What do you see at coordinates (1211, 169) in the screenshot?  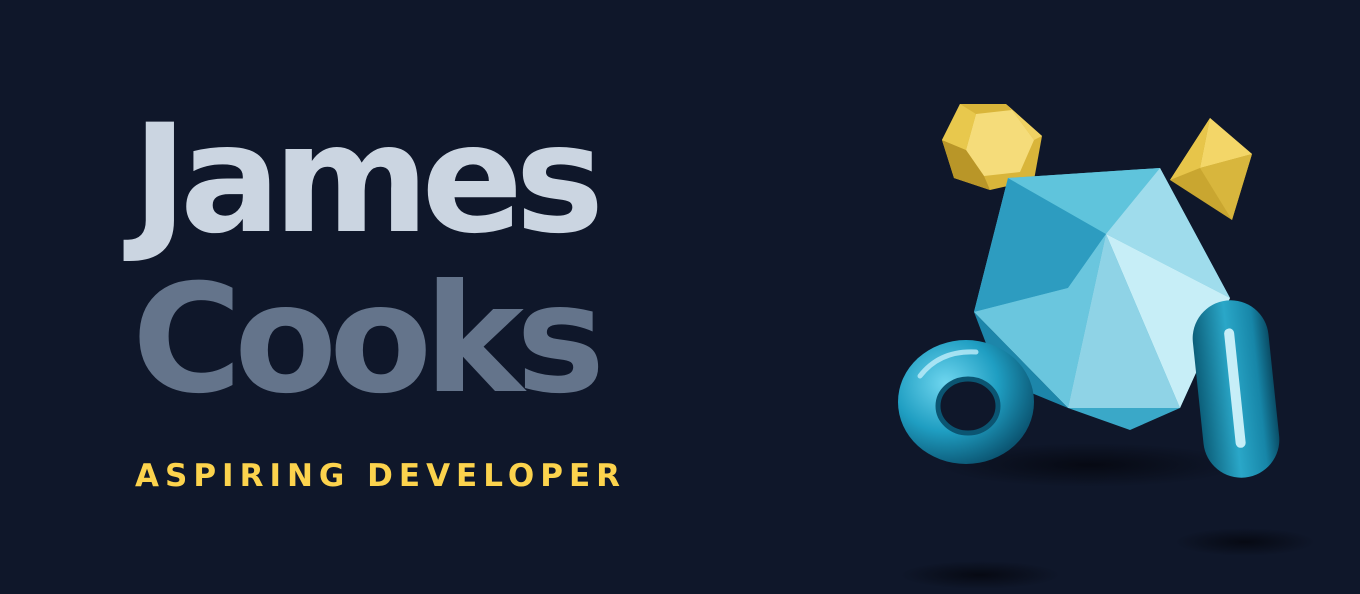 I see `gold-octahedron` at bounding box center [1211, 169].